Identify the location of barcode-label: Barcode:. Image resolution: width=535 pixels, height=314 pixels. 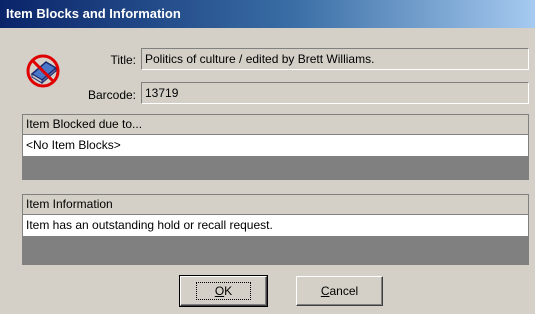
(111, 95).